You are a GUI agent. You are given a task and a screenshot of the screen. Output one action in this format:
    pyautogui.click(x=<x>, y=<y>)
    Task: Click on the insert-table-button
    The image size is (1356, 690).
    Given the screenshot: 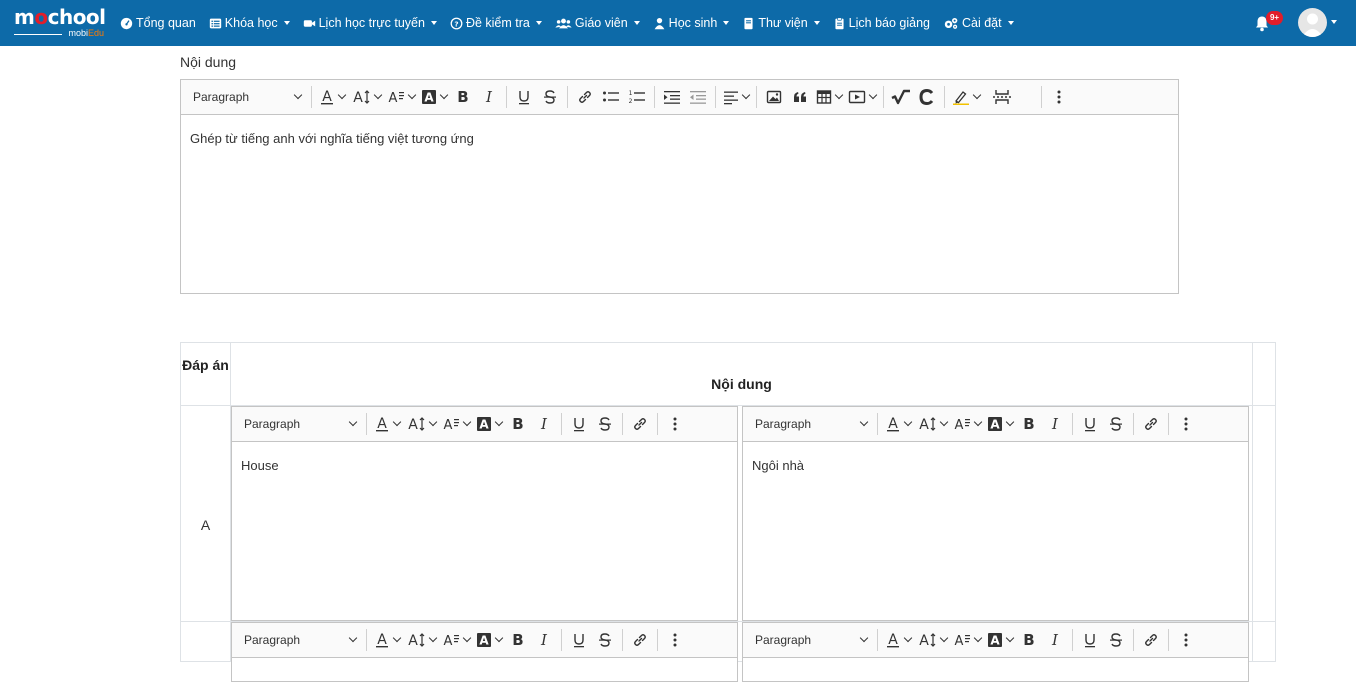 What is the action you would take?
    pyautogui.click(x=829, y=97)
    